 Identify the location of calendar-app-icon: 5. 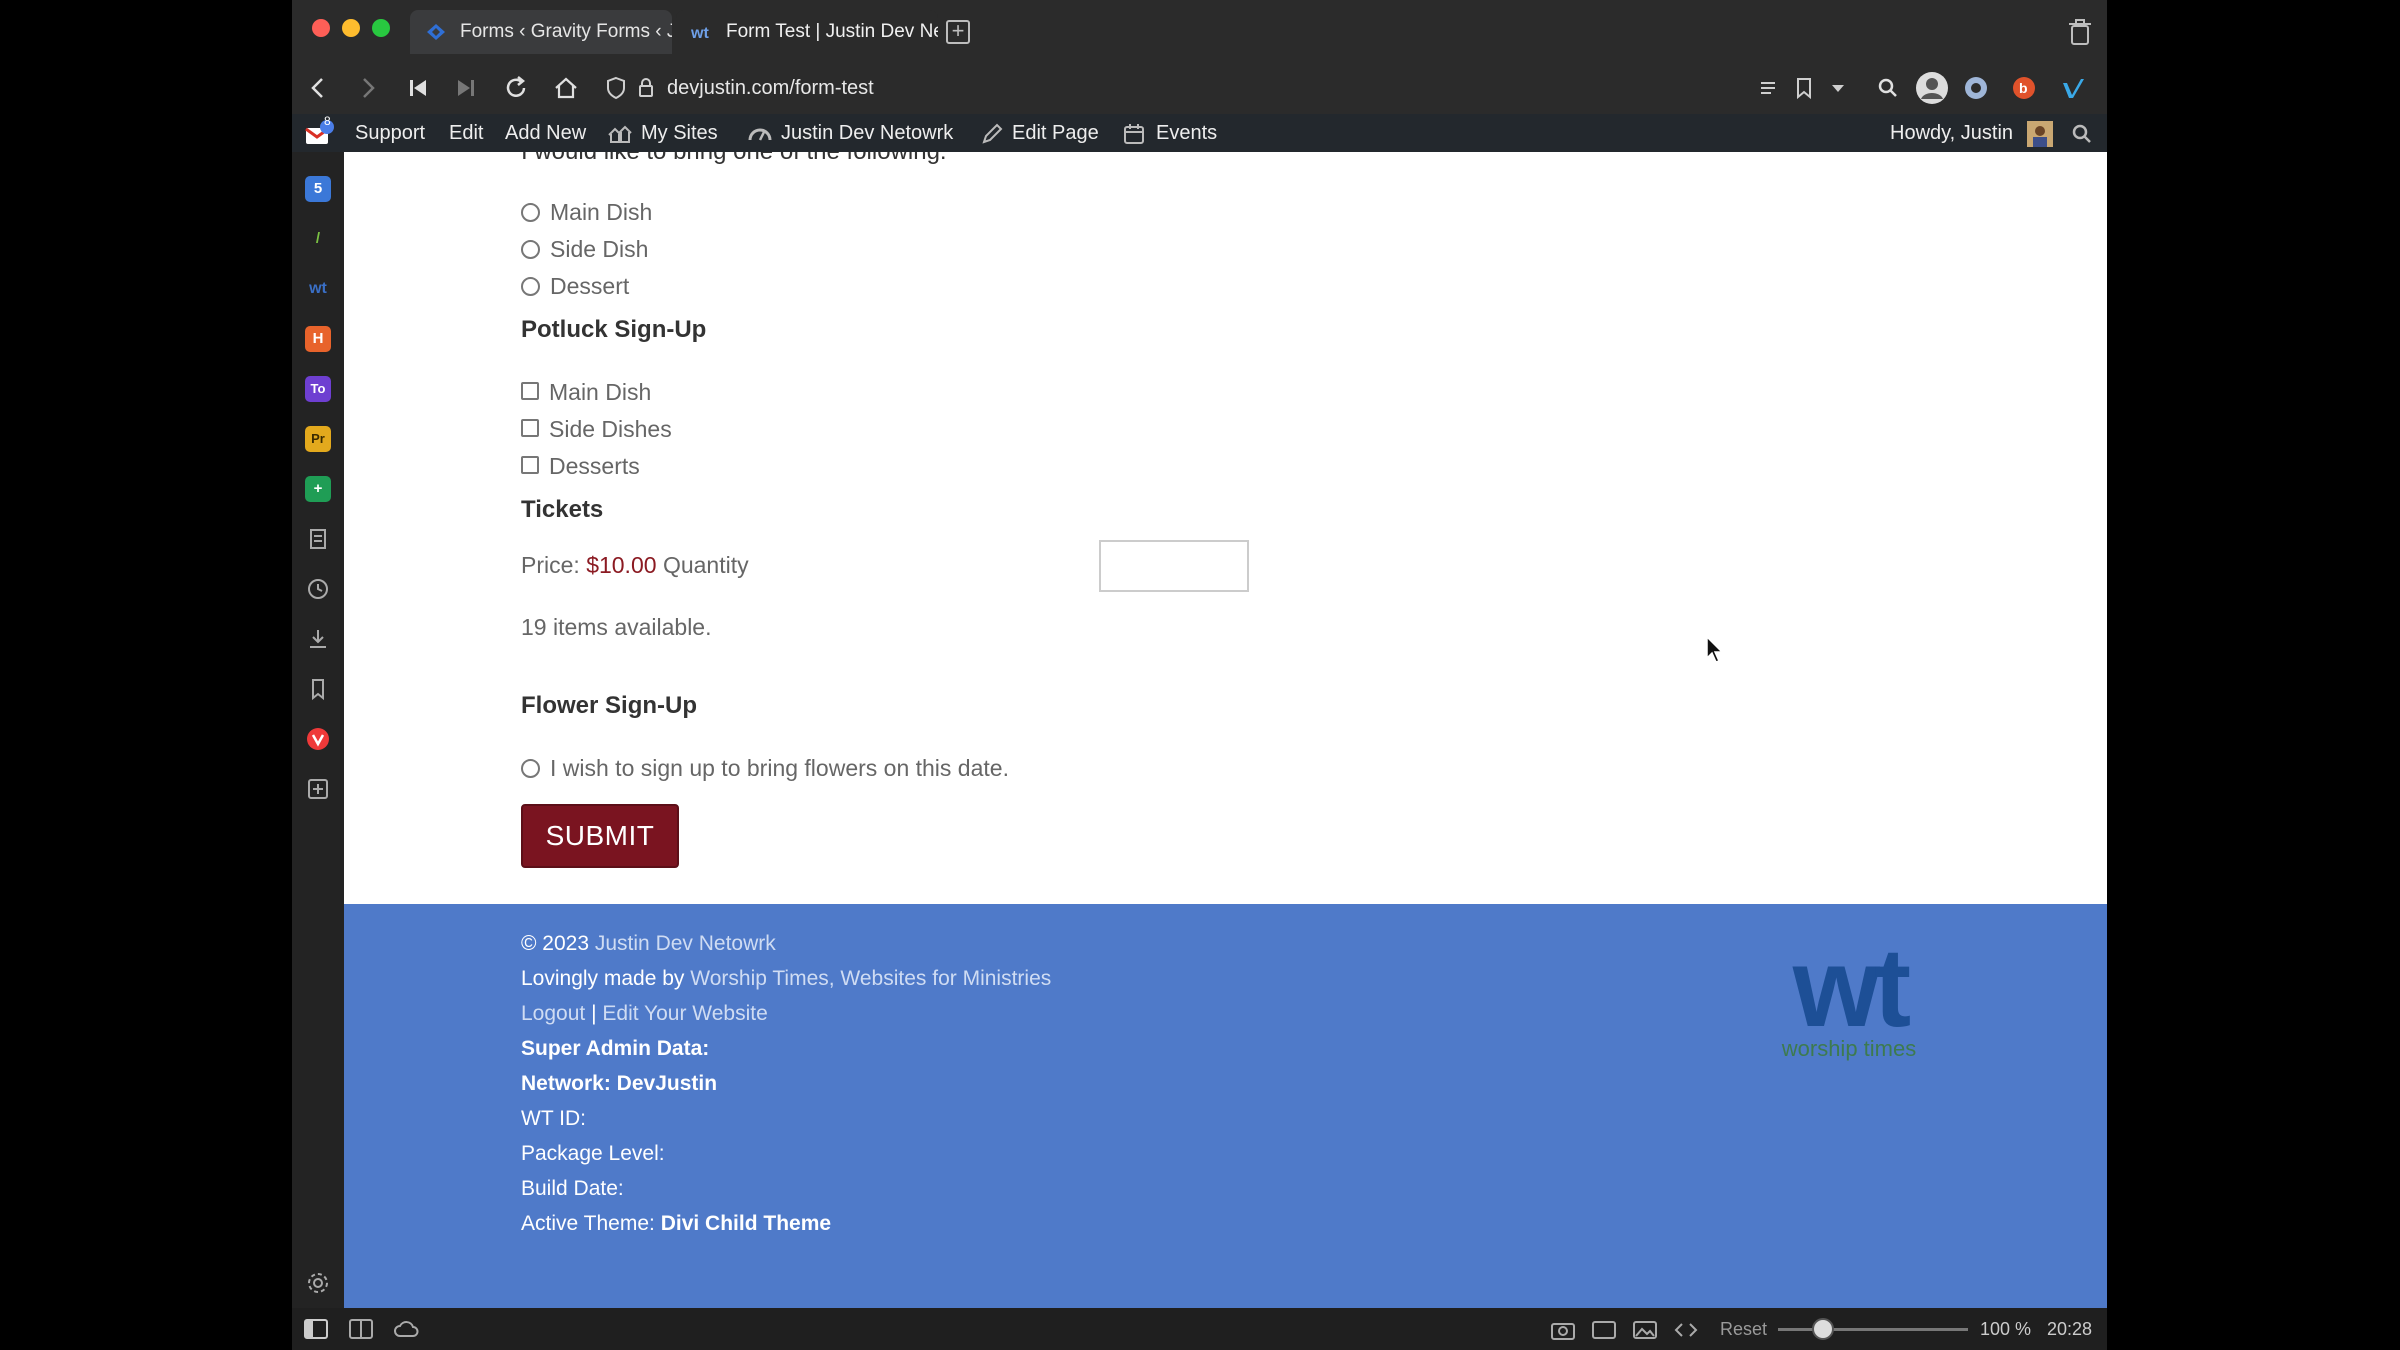
(318, 189).